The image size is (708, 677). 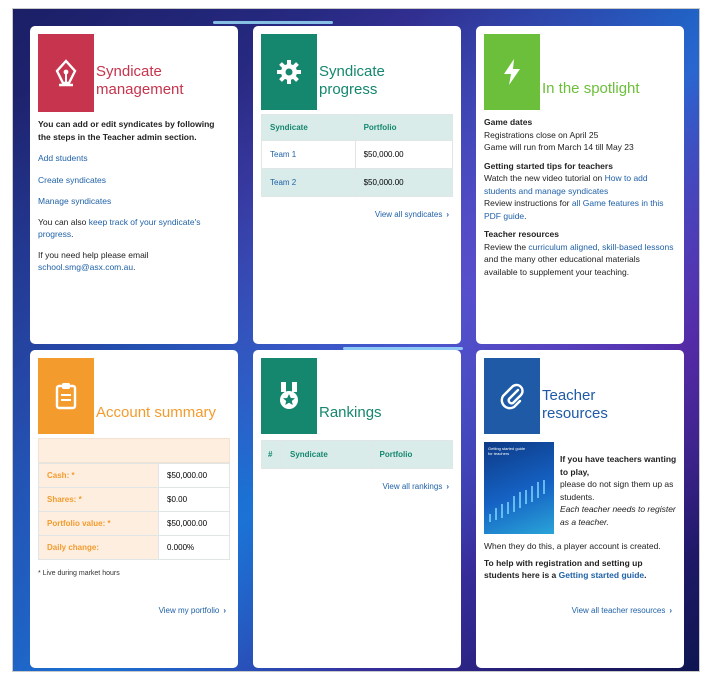 What do you see at coordinates (618, 465) in the screenshot?
I see `teachers-intro: If you have teachers wanting to play,` at bounding box center [618, 465].